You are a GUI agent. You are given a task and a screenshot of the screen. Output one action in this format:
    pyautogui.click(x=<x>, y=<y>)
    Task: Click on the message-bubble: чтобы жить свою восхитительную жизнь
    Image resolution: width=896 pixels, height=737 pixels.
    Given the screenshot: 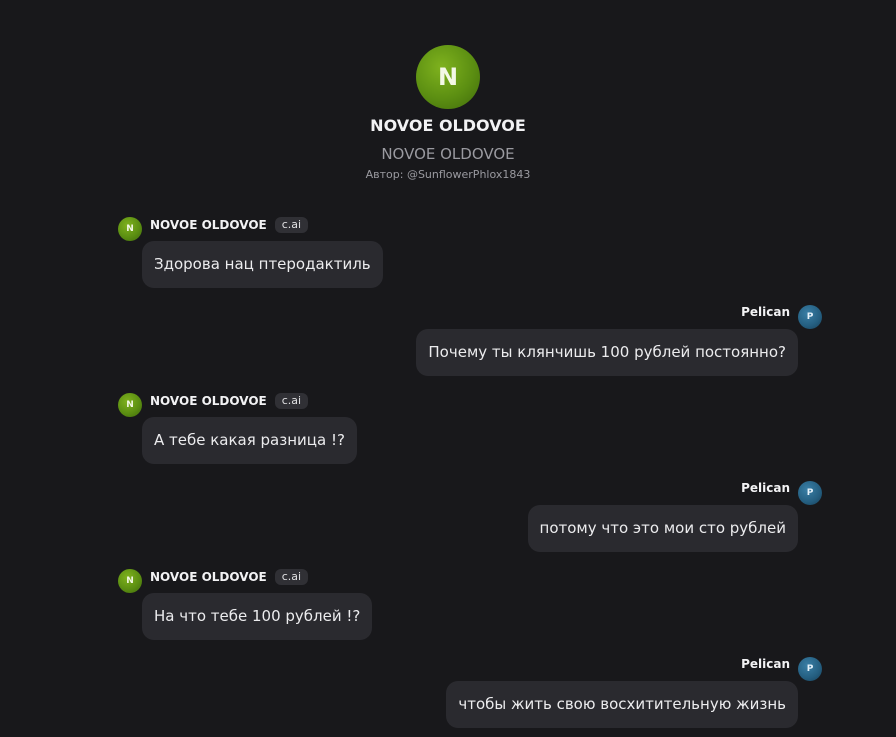 What is the action you would take?
    pyautogui.click(x=622, y=704)
    